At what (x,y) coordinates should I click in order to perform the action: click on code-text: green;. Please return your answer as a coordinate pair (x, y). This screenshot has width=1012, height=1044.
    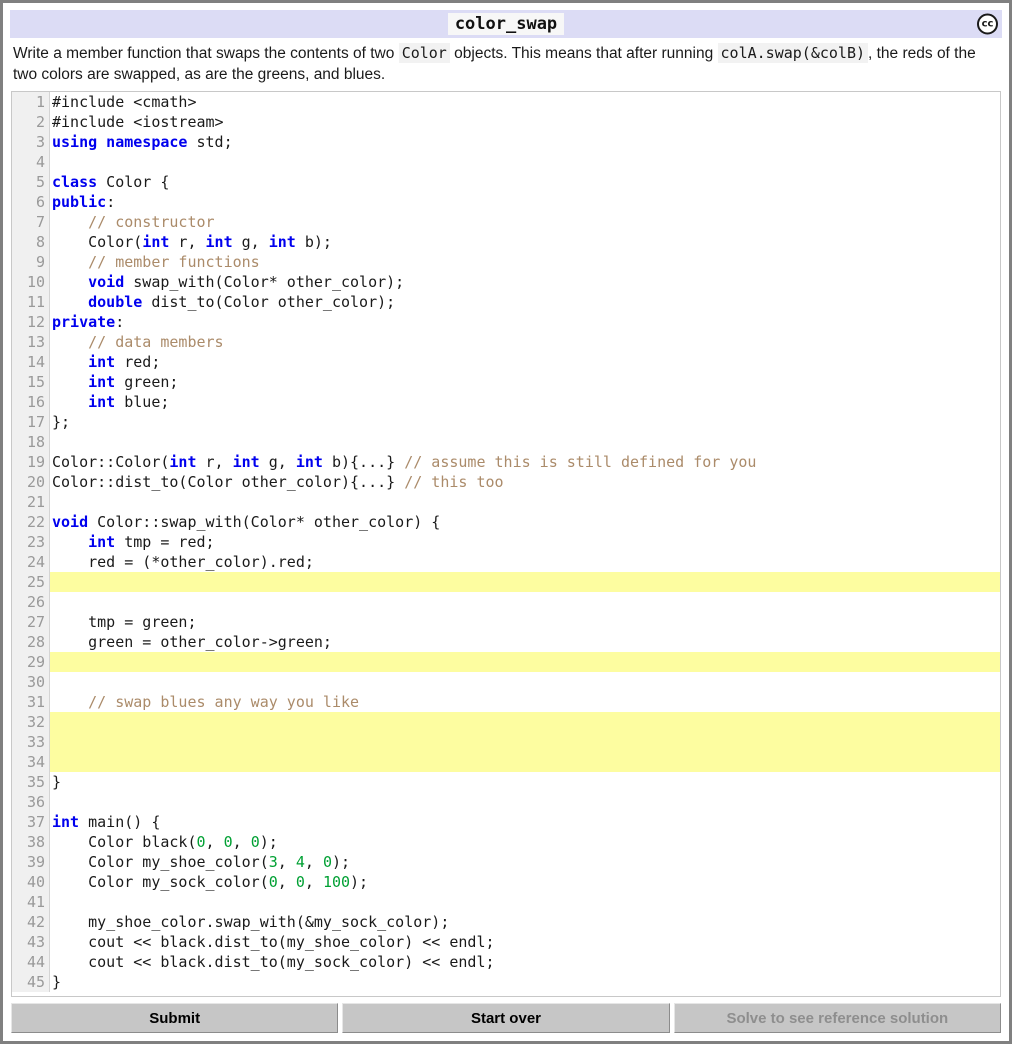
    Looking at the image, I should click on (147, 382).